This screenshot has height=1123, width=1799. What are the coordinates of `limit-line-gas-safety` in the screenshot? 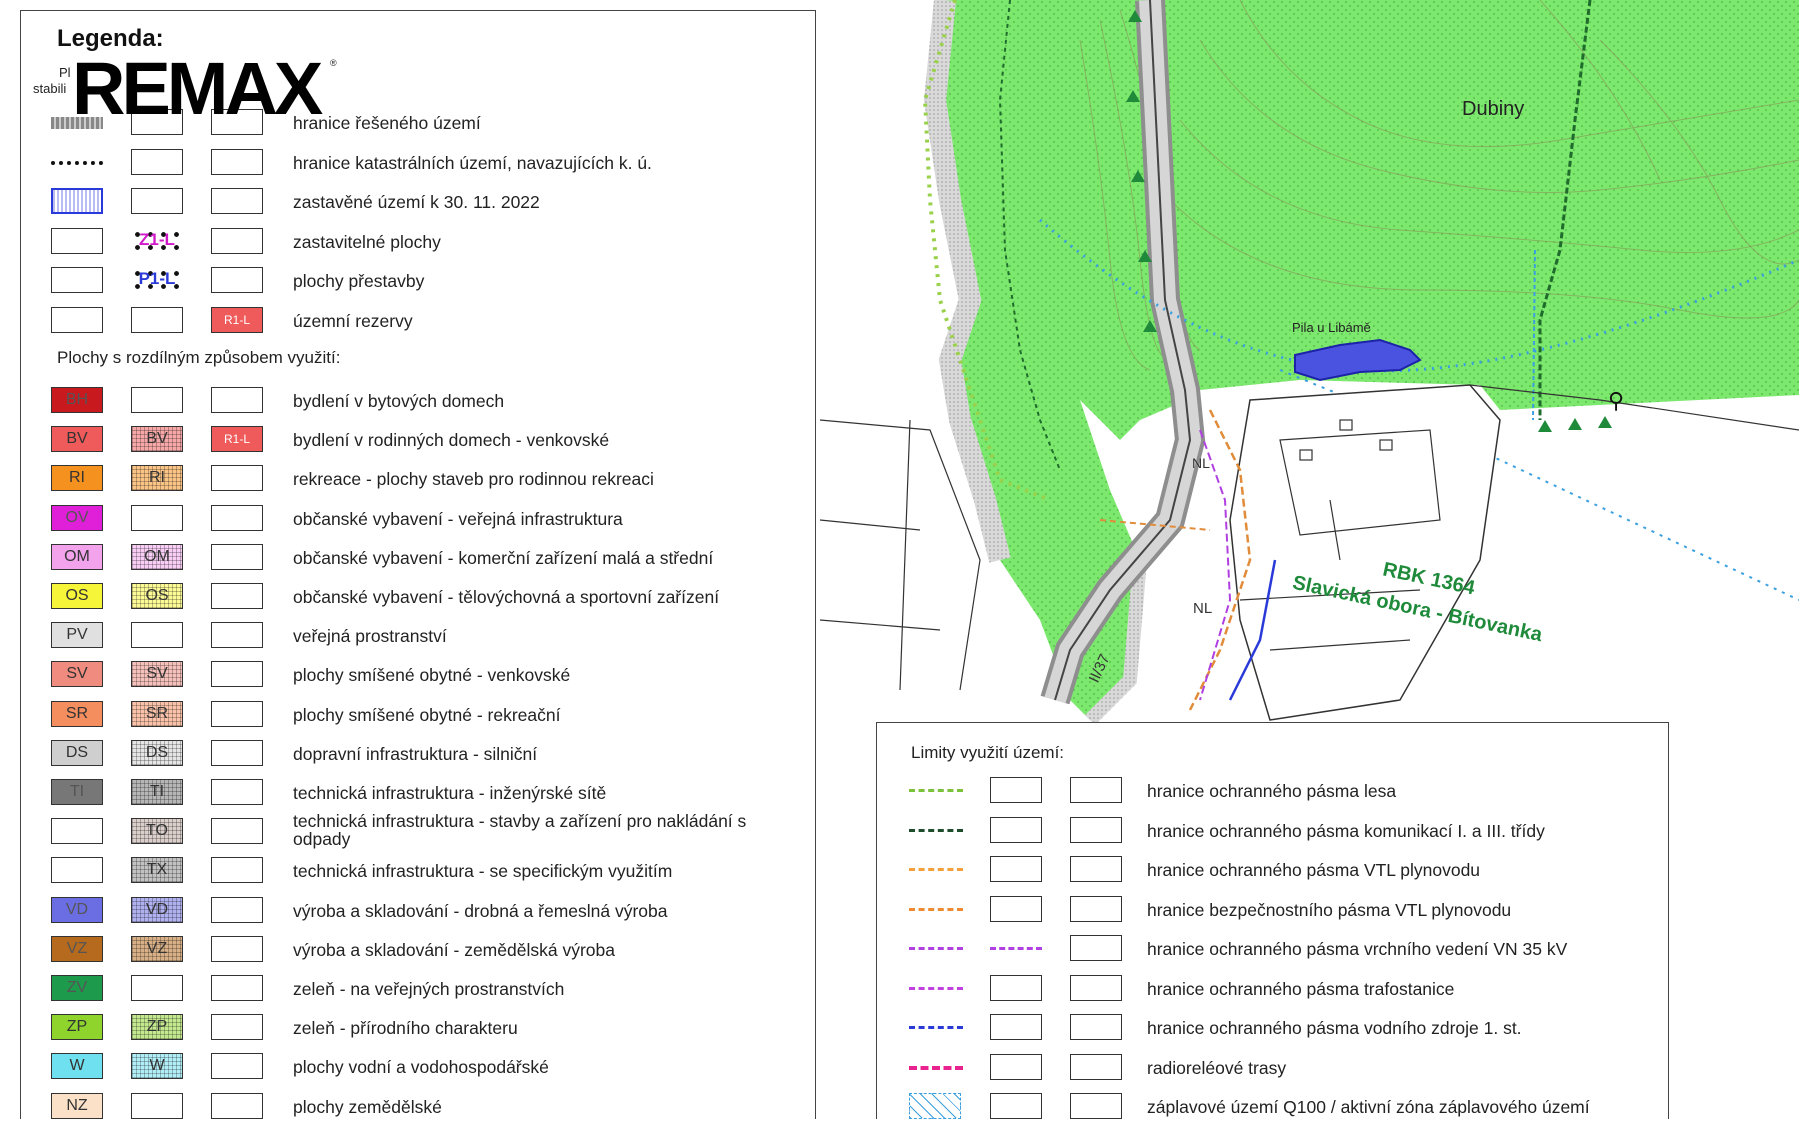 It's located at (936, 909).